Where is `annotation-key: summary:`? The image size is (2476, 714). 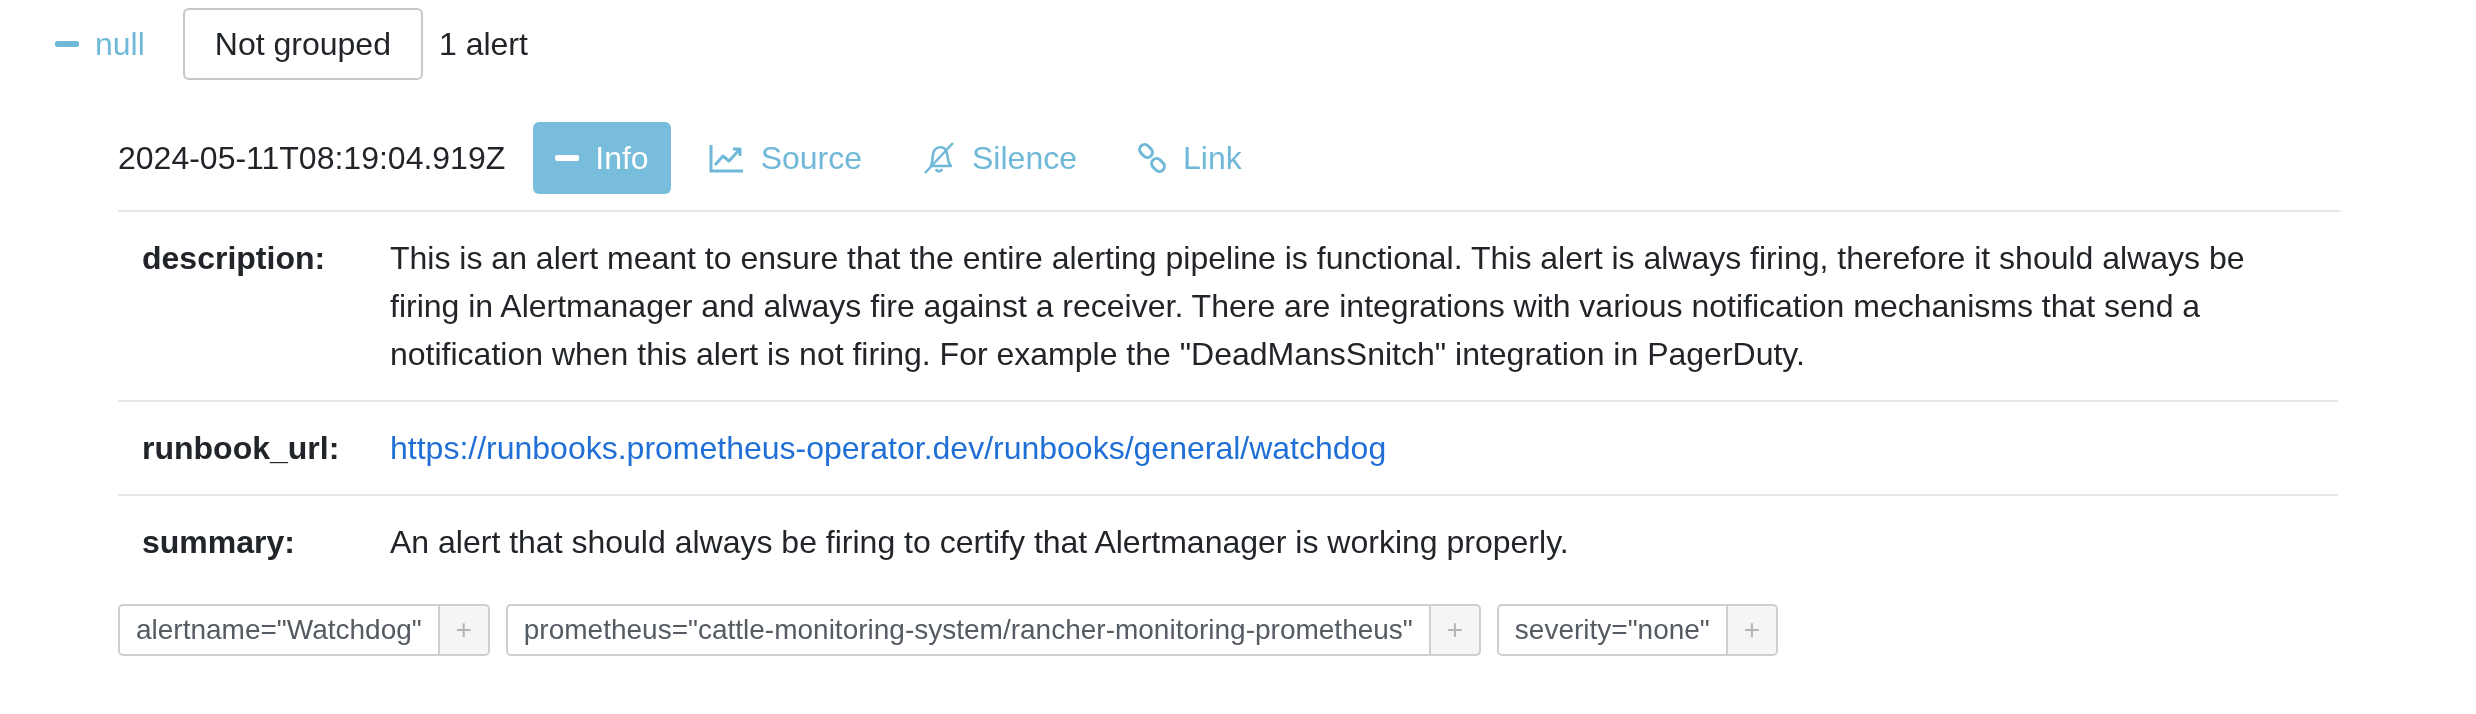
annotation-key: summary: is located at coordinates (266, 542).